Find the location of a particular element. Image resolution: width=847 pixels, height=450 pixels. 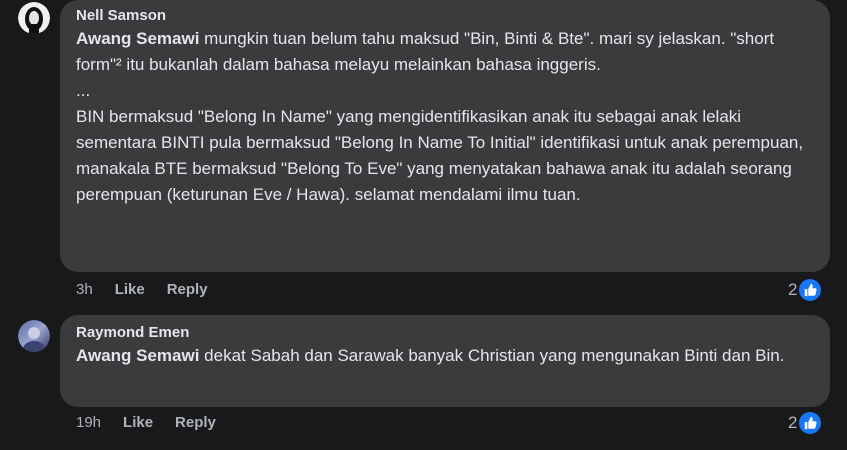

comment-author: Nell Samson is located at coordinates (445, 16).